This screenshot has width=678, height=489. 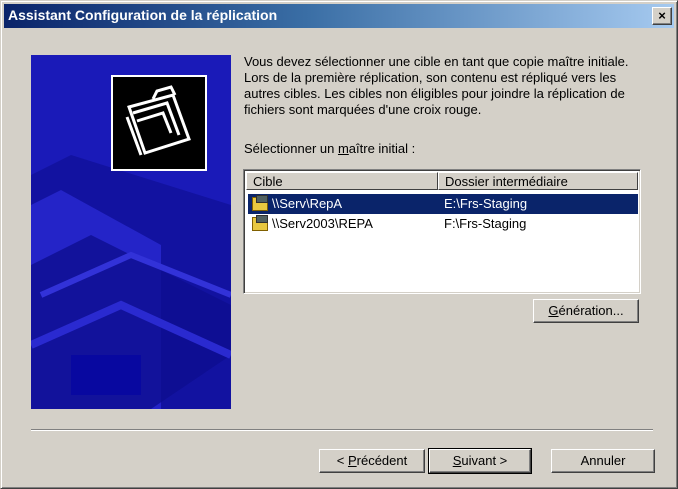 I want to click on cancel-button: Annuler, so click(x=603, y=461).